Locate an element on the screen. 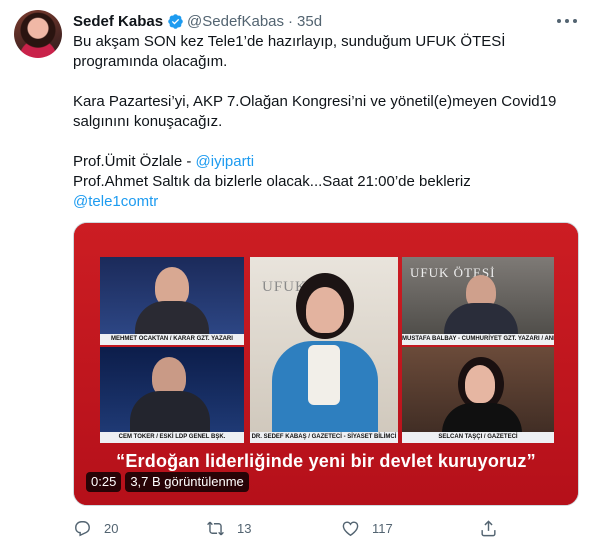 The image size is (591, 546). like-count: 117 is located at coordinates (382, 528).